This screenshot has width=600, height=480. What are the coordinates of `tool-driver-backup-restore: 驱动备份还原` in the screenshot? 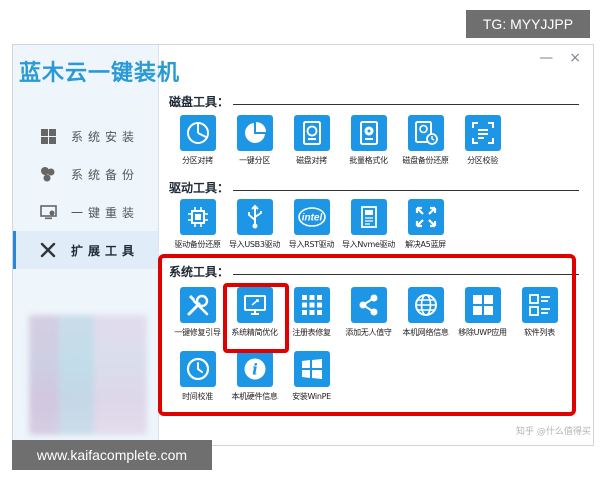 It's located at (197, 231).